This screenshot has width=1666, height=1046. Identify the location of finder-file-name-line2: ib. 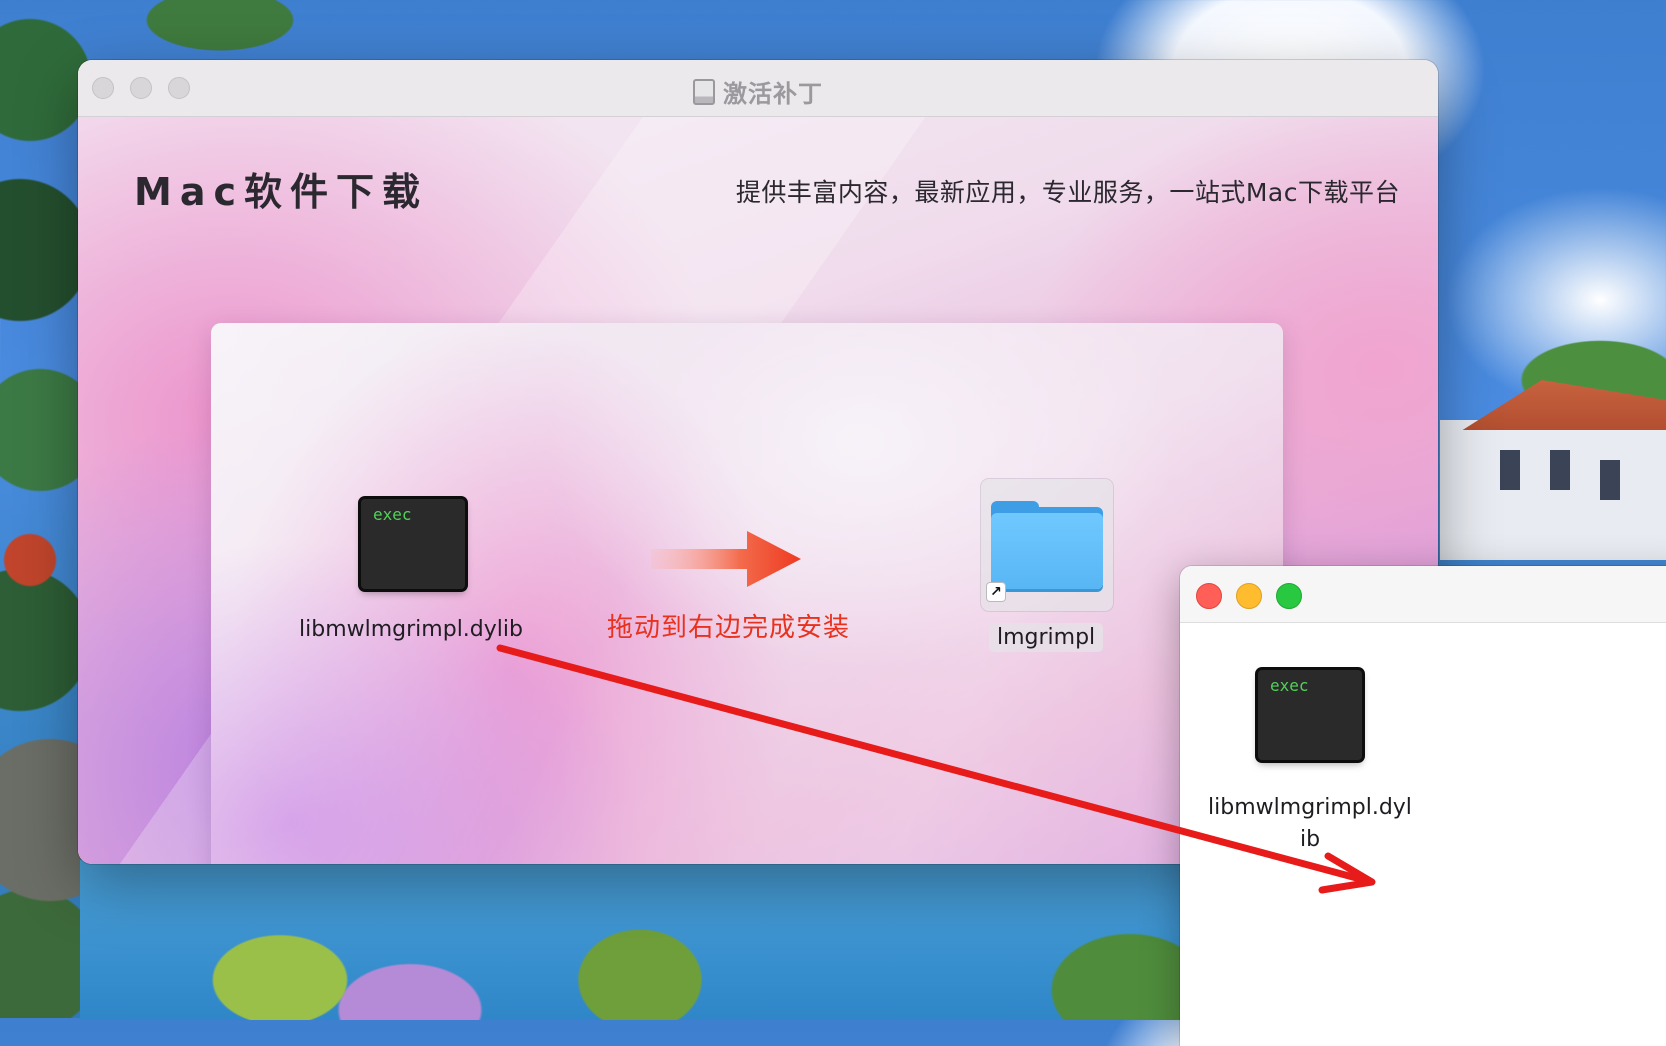
(1310, 839).